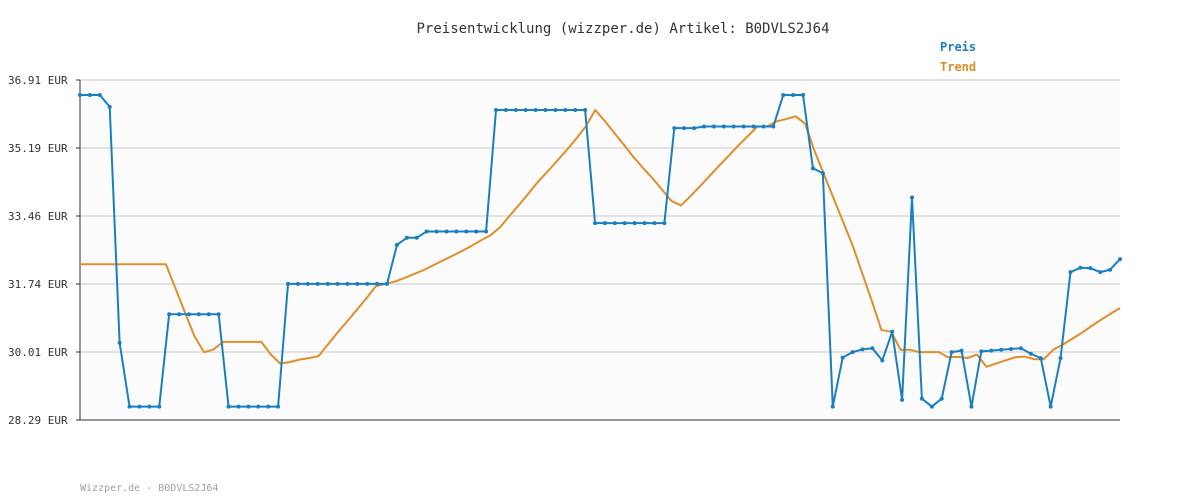 This screenshot has height=500, width=1200. Describe the element at coordinates (38, 352) in the screenshot. I see `y-tick-label: 30.01 EUR` at that location.